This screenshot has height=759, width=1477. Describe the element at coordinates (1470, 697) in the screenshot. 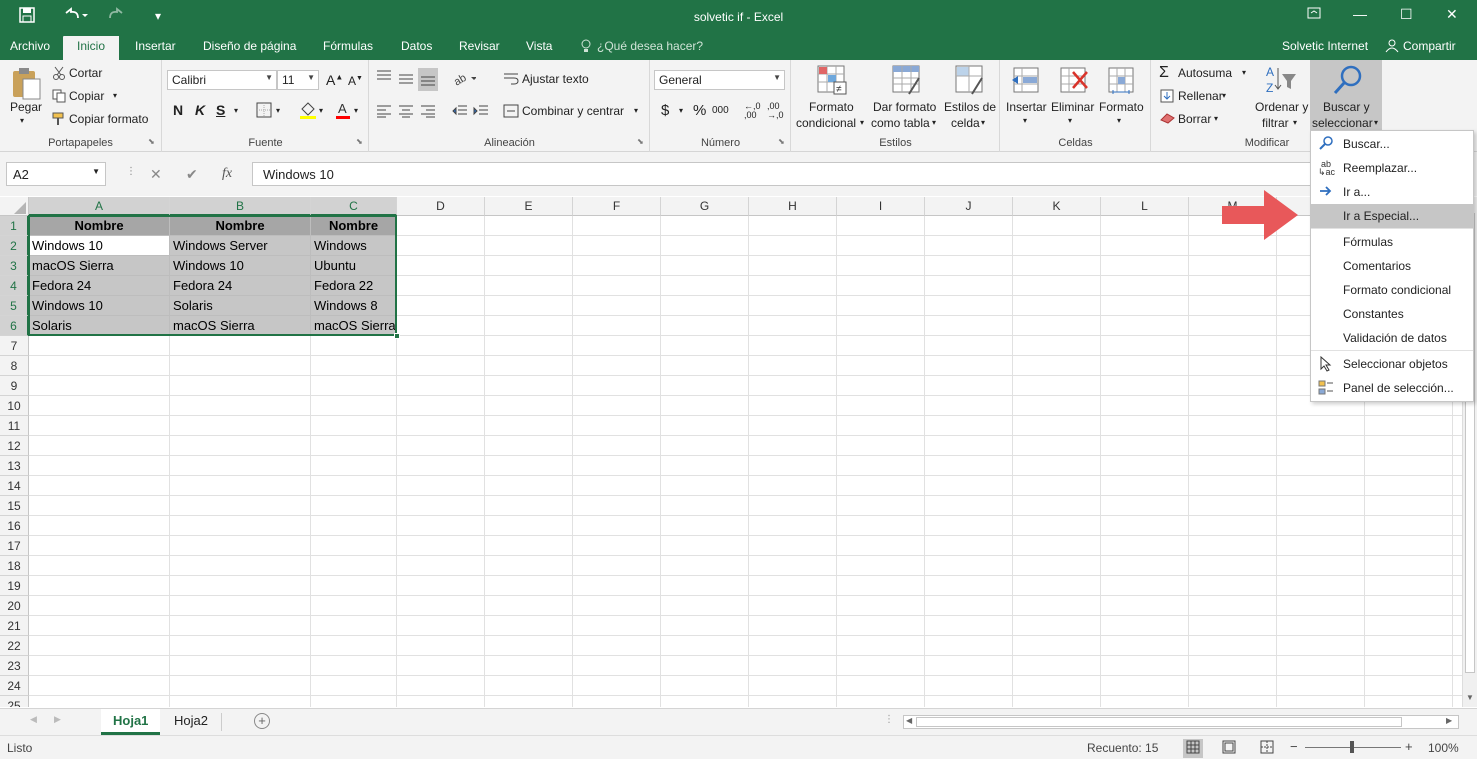

I see `scroll-down-icon: ▼` at that location.